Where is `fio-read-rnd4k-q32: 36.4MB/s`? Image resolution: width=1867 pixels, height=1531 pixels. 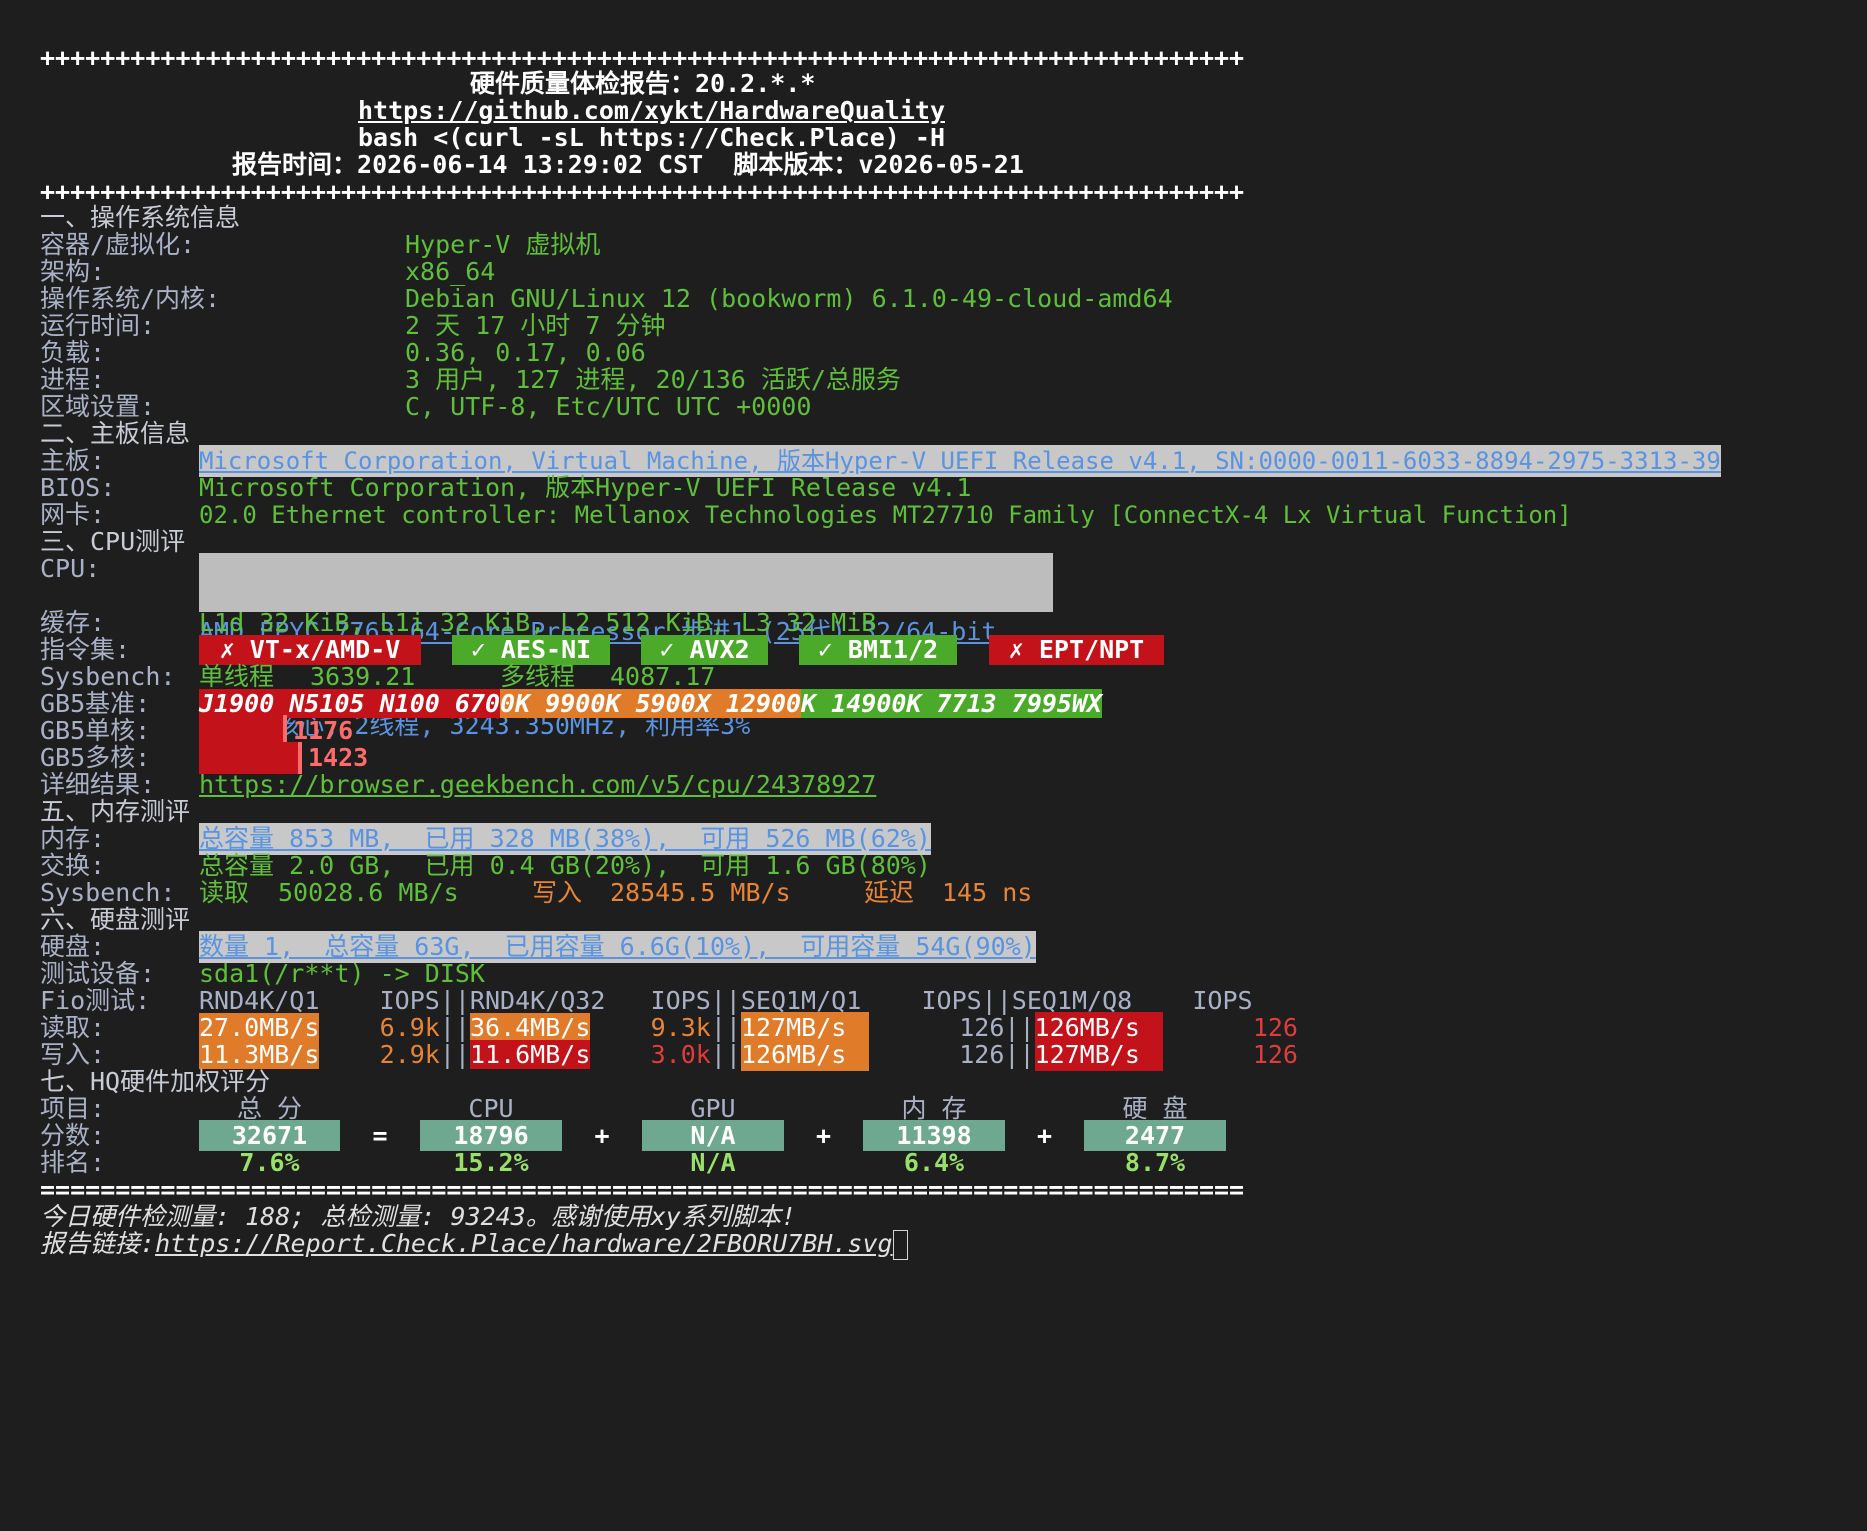 fio-read-rnd4k-q32: 36.4MB/s is located at coordinates (530, 1027).